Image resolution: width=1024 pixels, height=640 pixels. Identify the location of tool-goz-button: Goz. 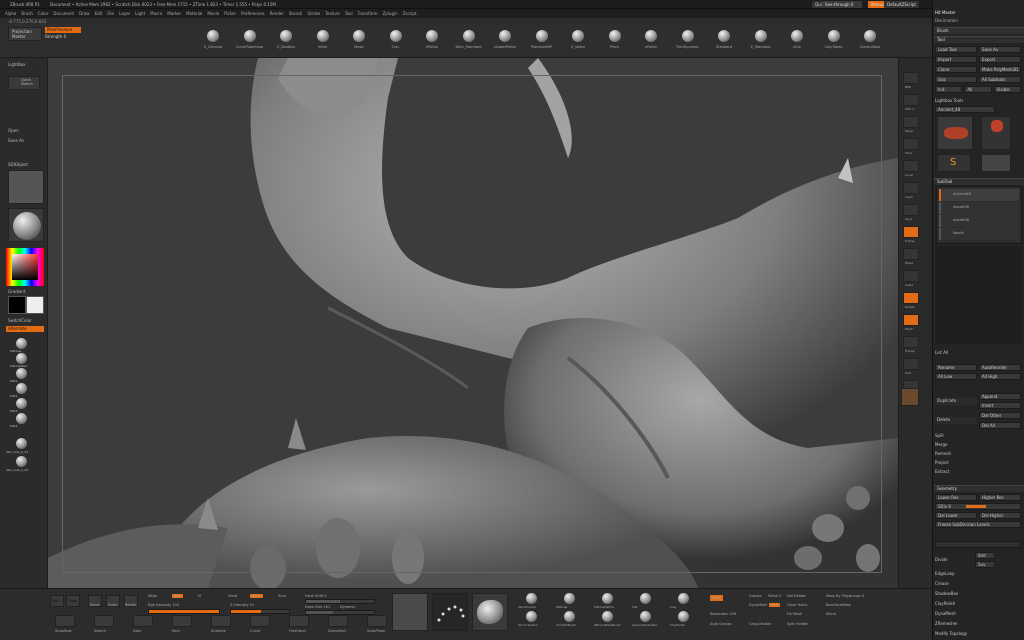
(956, 79).